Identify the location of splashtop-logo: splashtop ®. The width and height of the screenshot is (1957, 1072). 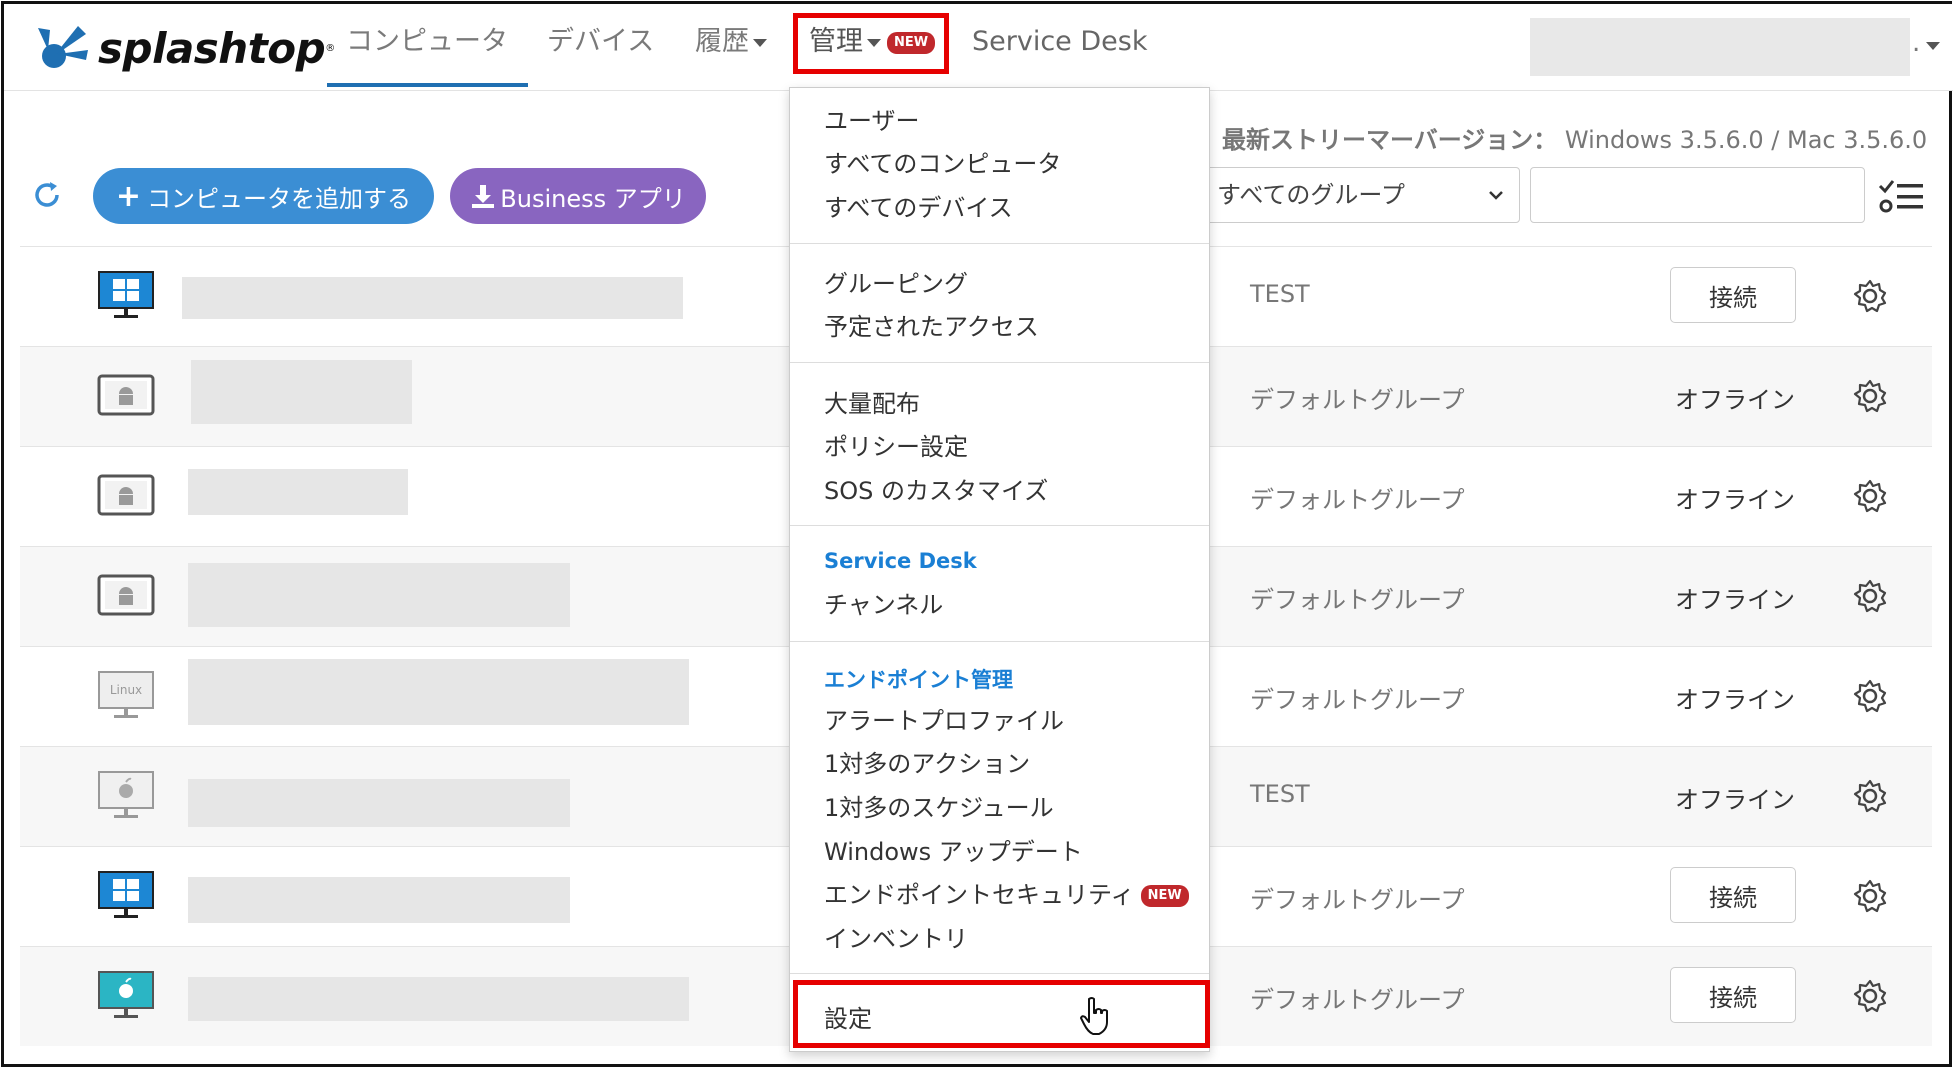
(184, 48).